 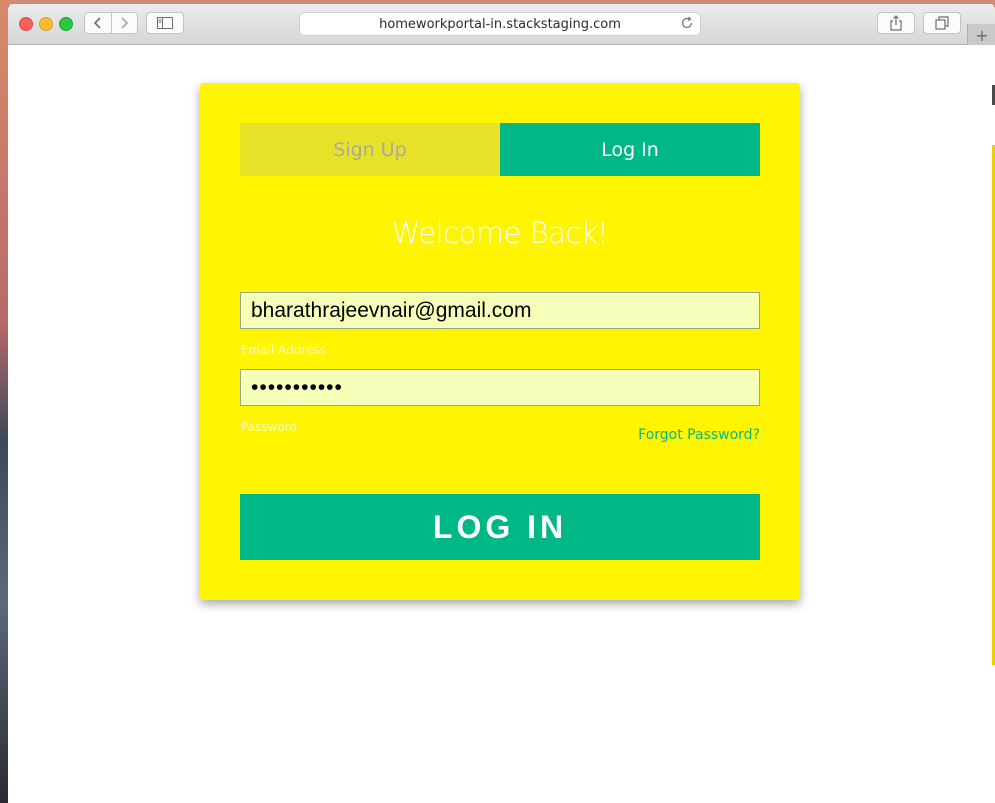 I want to click on desktop-background-left, so click(x=4, y=401).